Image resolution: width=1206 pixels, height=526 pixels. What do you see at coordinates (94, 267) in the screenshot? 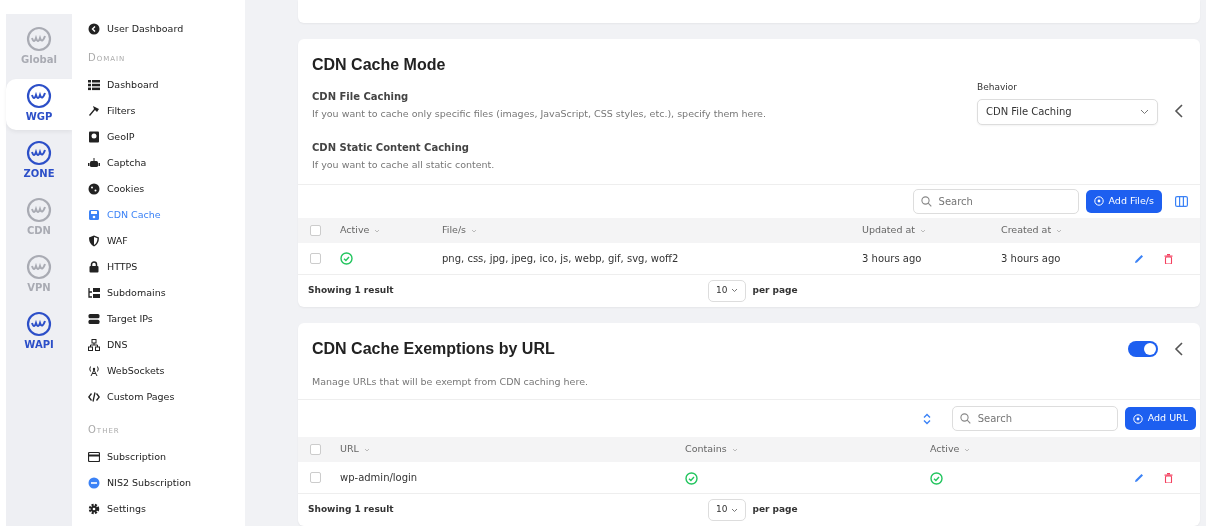
I see `lock-icon` at bounding box center [94, 267].